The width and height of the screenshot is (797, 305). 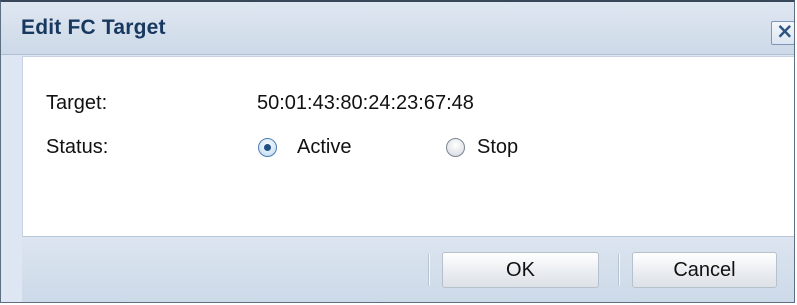 I want to click on close-button: ×, so click(x=782, y=32).